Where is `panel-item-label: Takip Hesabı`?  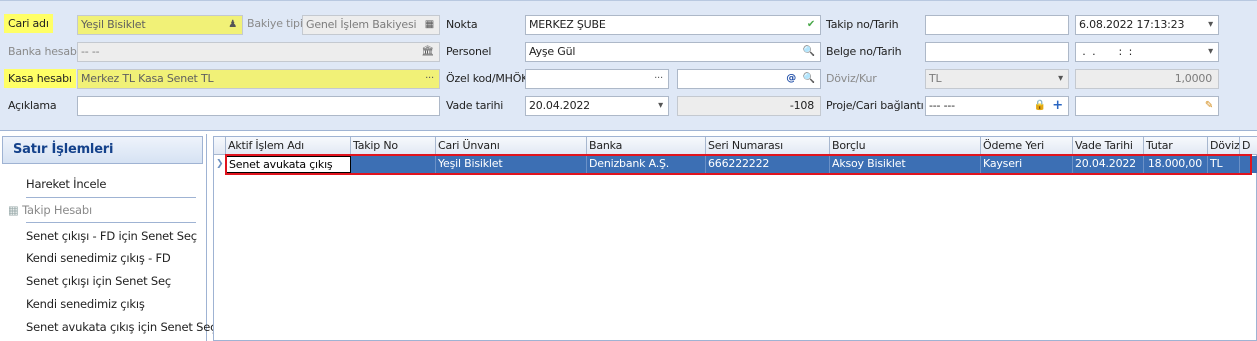 panel-item-label: Takip Hesabı is located at coordinates (57, 210).